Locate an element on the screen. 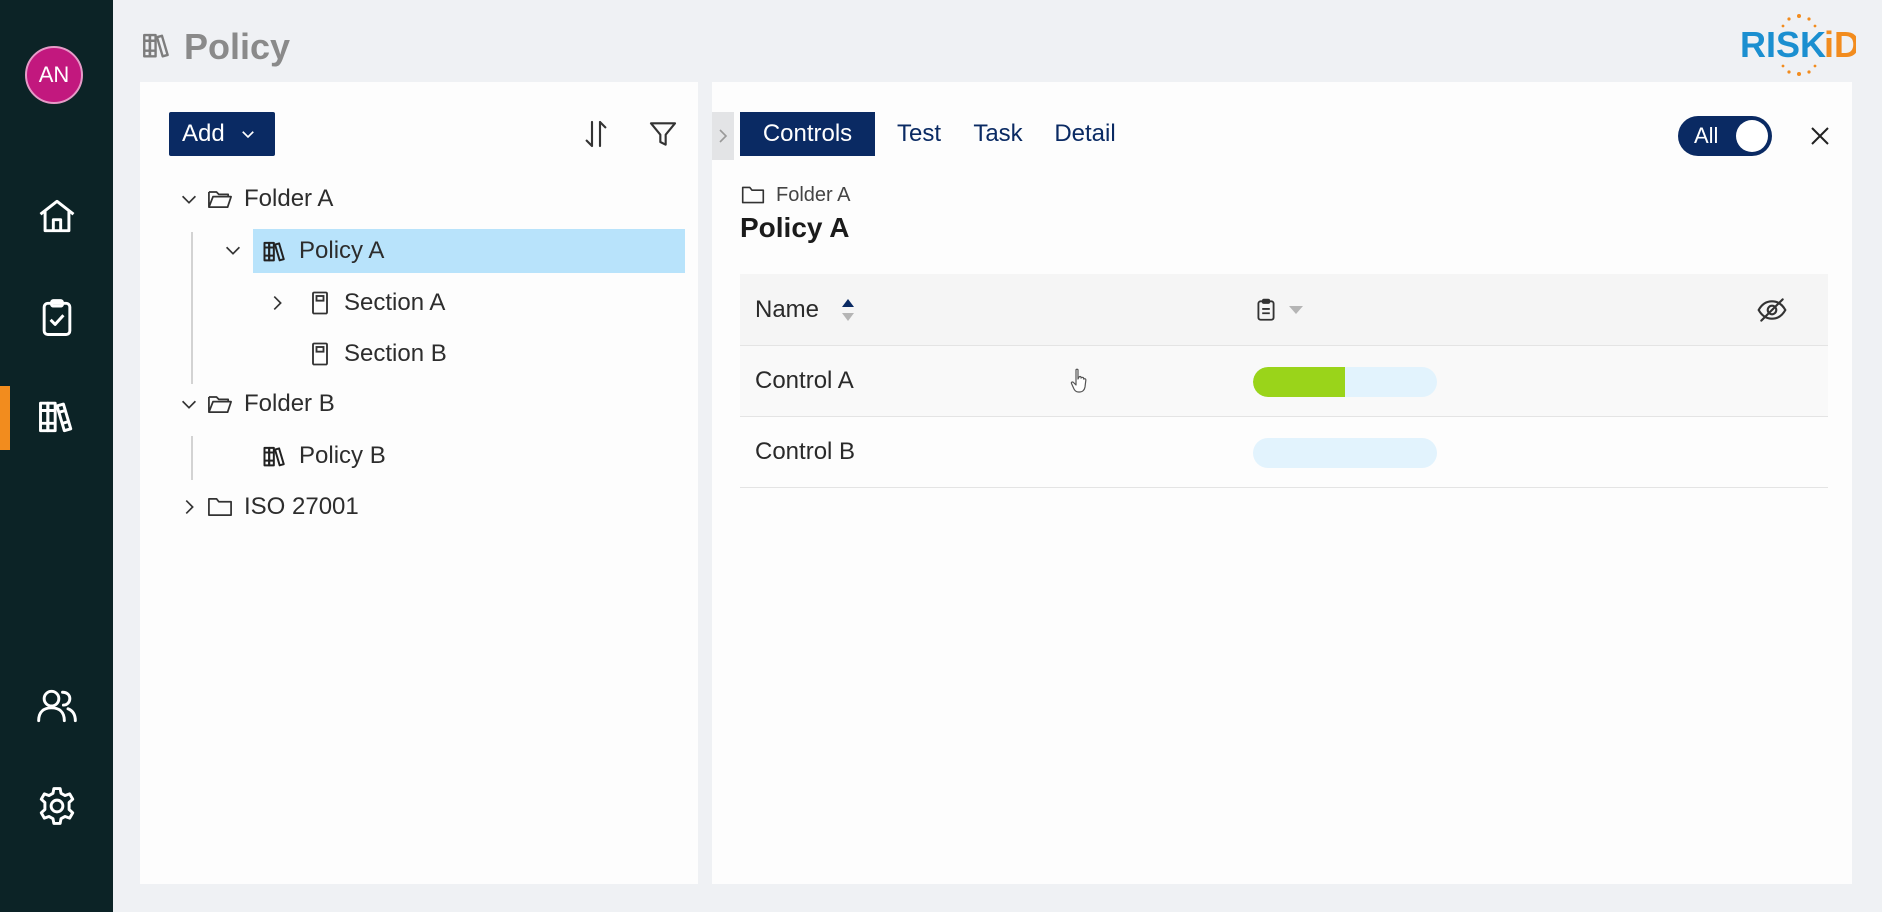 The height and width of the screenshot is (912, 1882). sidebar-item-tasks is located at coordinates (56, 318).